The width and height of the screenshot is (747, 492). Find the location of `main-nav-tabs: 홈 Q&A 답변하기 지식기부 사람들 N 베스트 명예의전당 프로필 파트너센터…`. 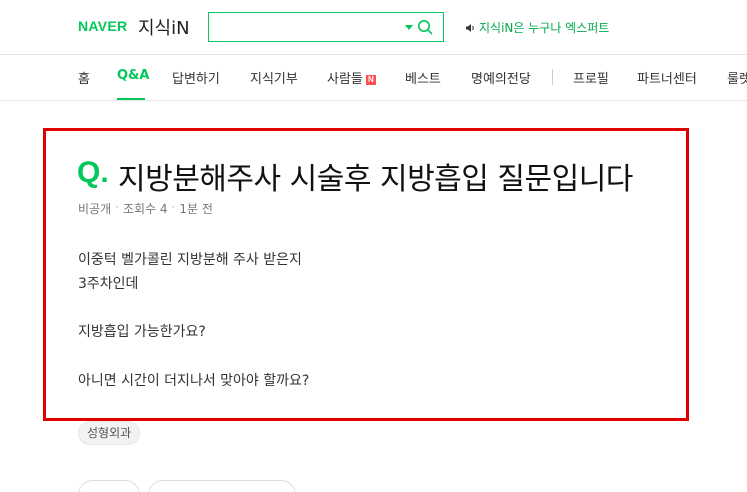

main-nav-tabs: 홈 Q&A 답변하기 지식기부 사람들 N 베스트 명예의전당 프로필 파트너센터… is located at coordinates (373, 77).